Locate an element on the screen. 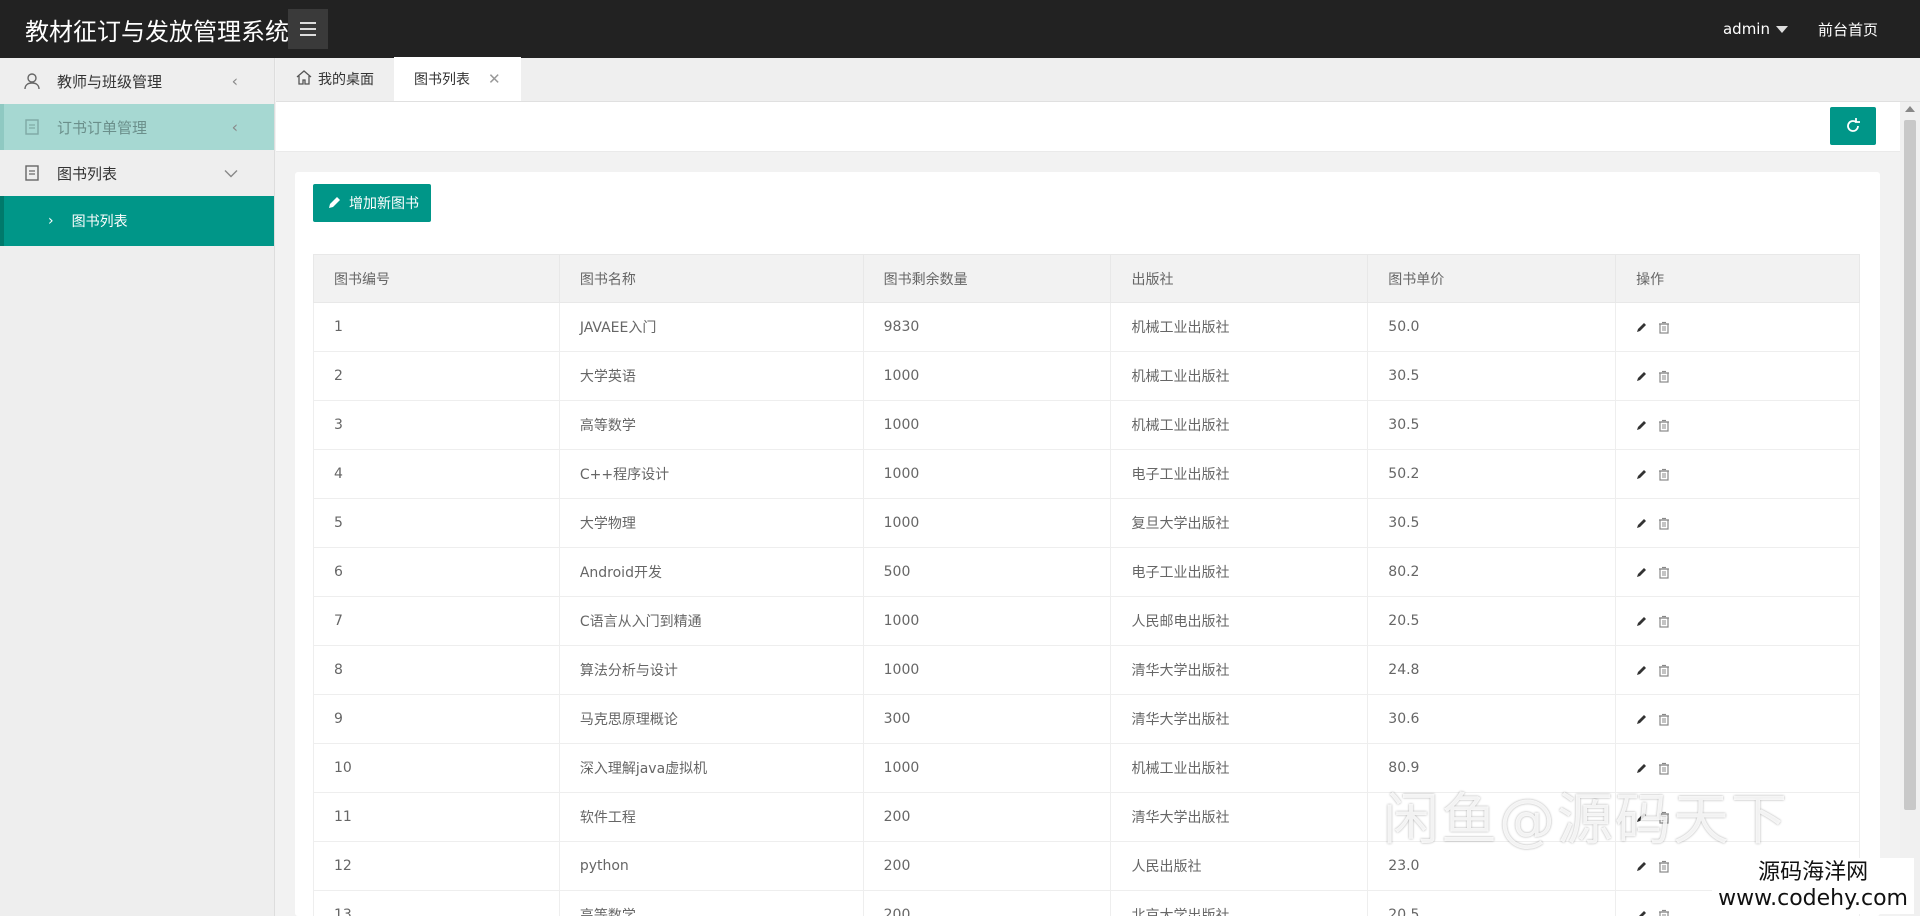 This screenshot has height=916, width=1920. header-right: admin 前台首页 is located at coordinates (1800, 29).